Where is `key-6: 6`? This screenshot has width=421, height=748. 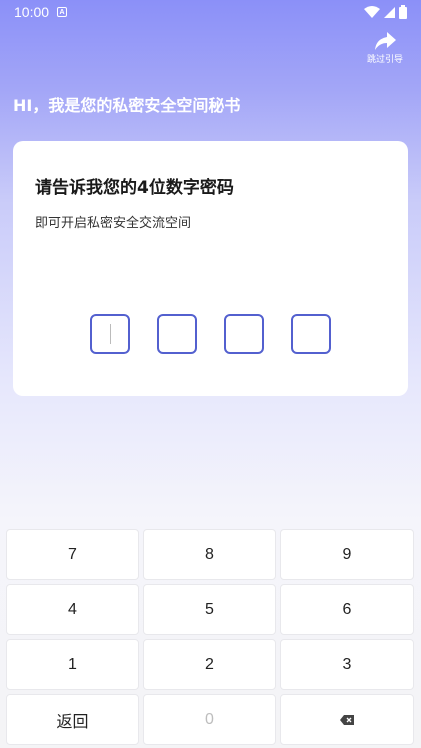
key-6: 6 is located at coordinates (347, 609).